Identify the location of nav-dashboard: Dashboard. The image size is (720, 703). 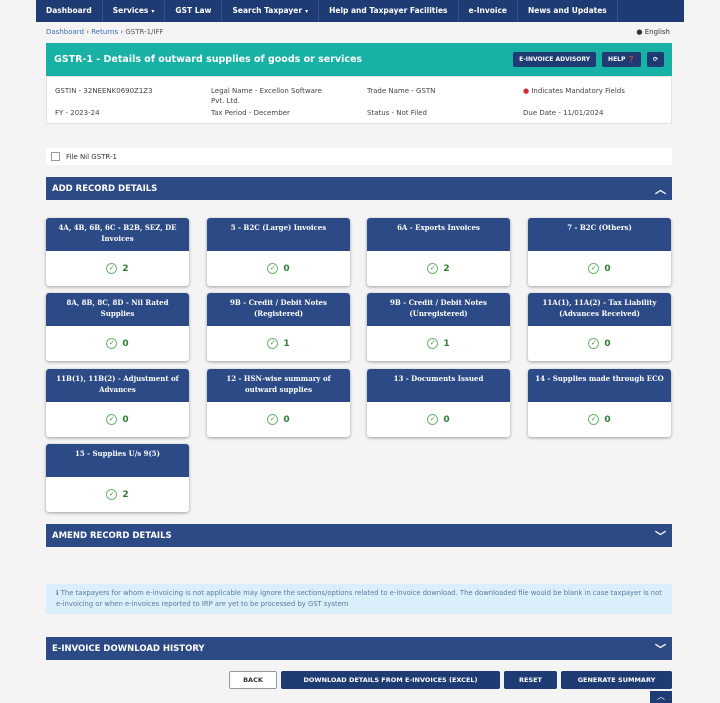
(69, 11).